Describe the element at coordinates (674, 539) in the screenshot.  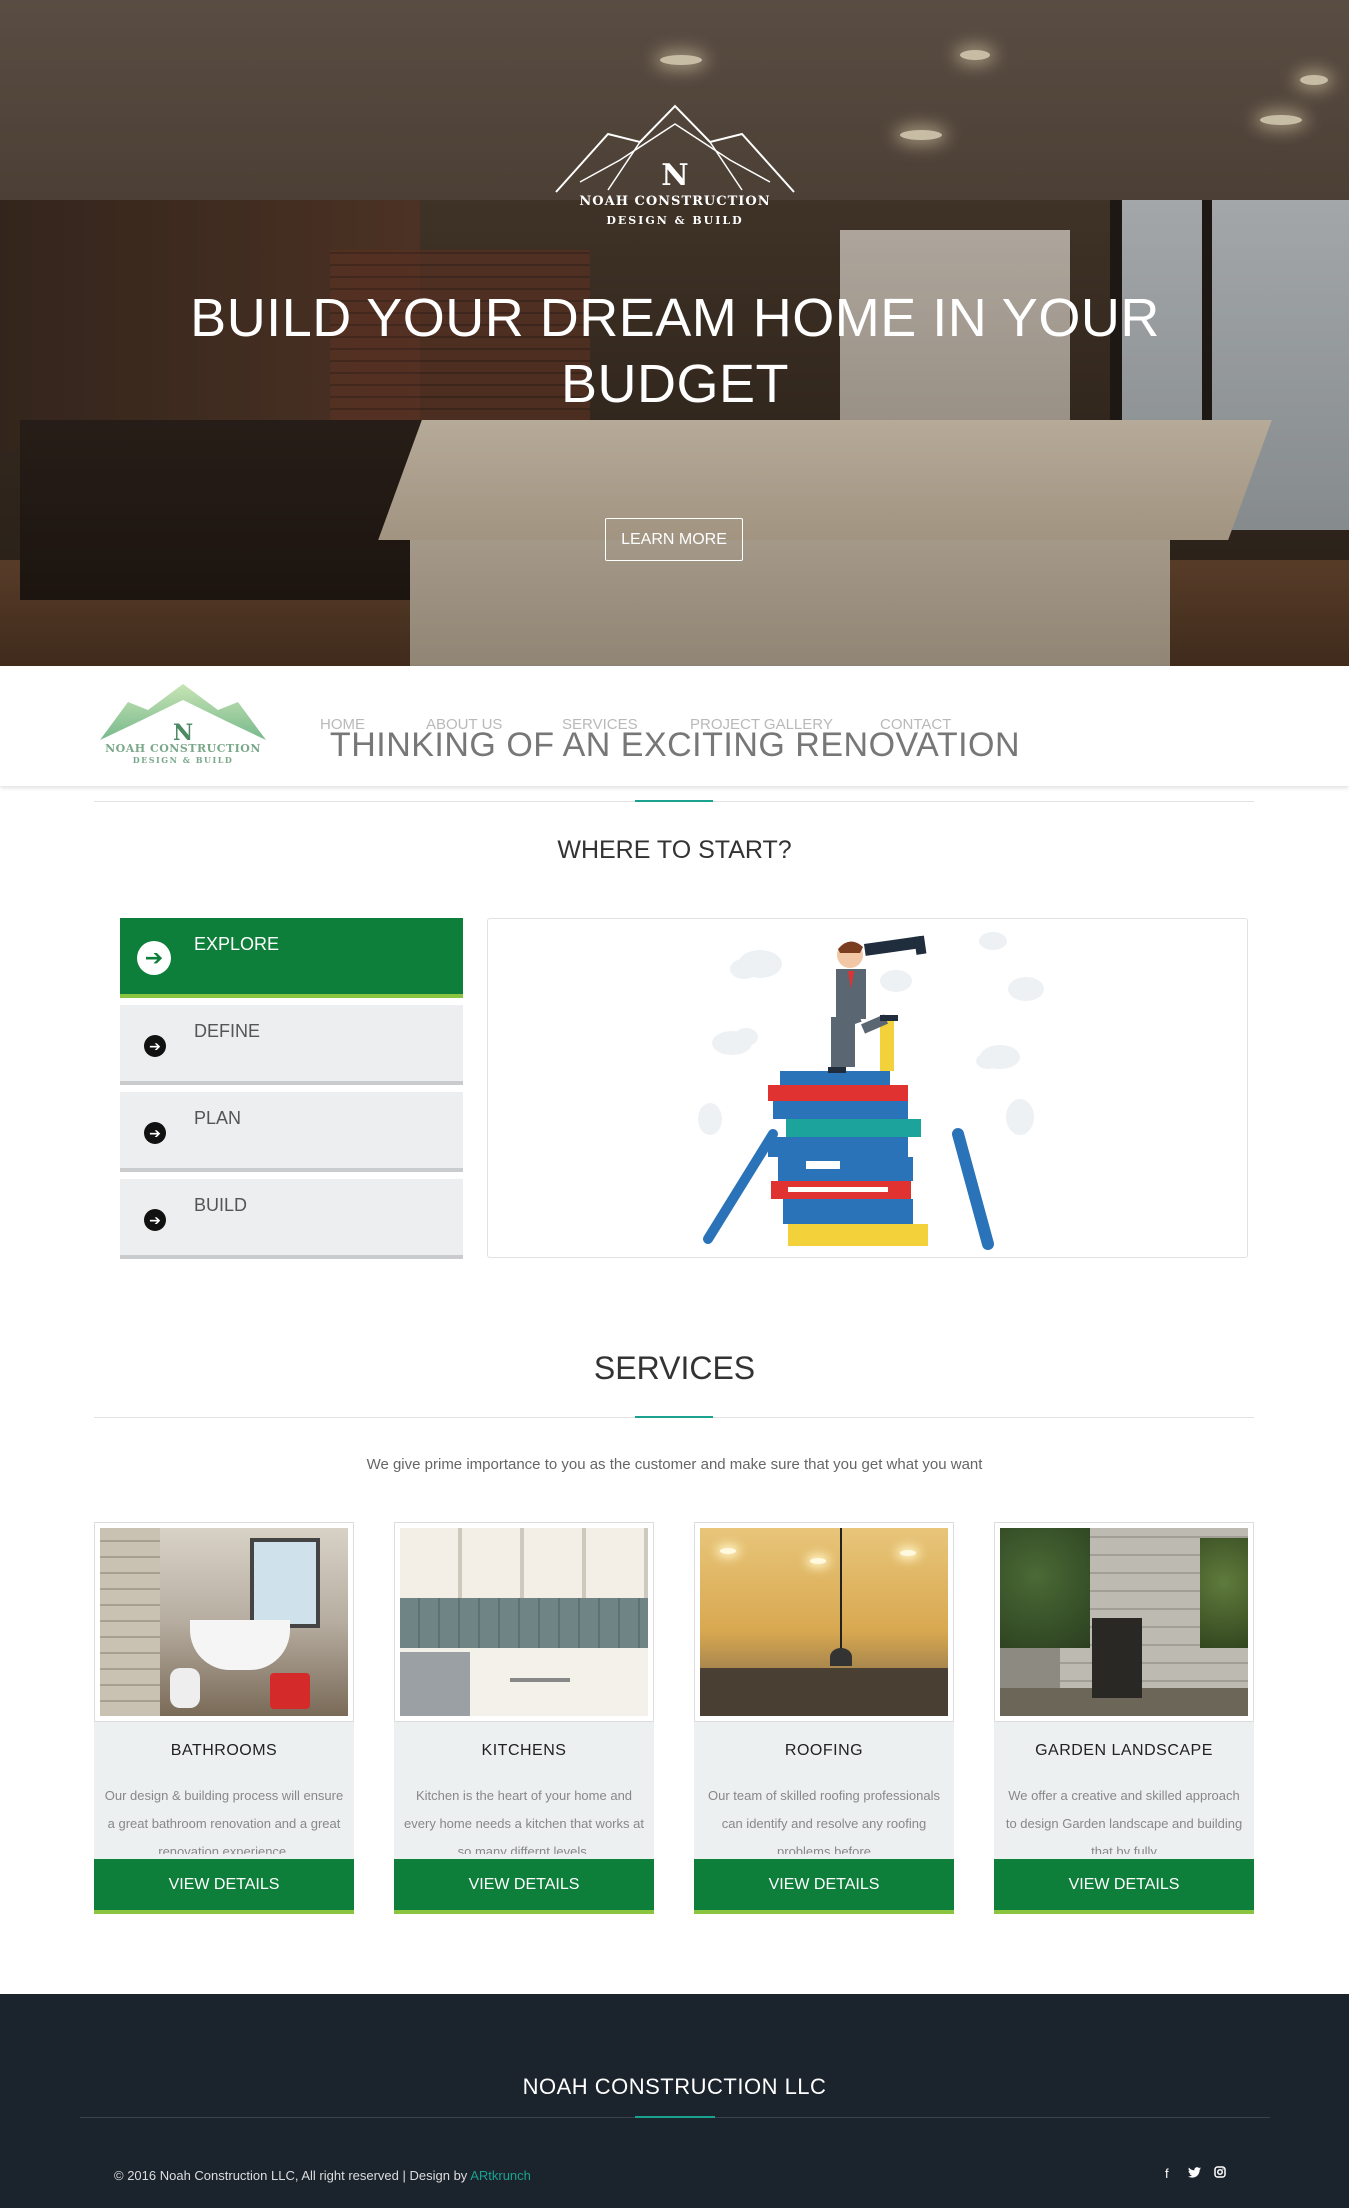
I see `learn-more-button: LEARN MORE` at that location.